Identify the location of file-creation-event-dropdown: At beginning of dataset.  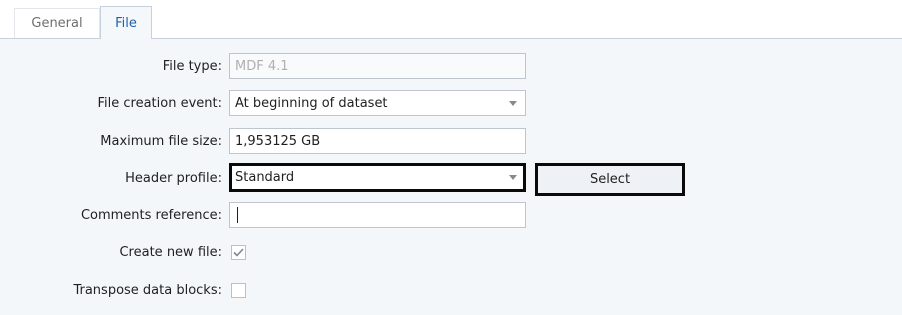
(377, 103).